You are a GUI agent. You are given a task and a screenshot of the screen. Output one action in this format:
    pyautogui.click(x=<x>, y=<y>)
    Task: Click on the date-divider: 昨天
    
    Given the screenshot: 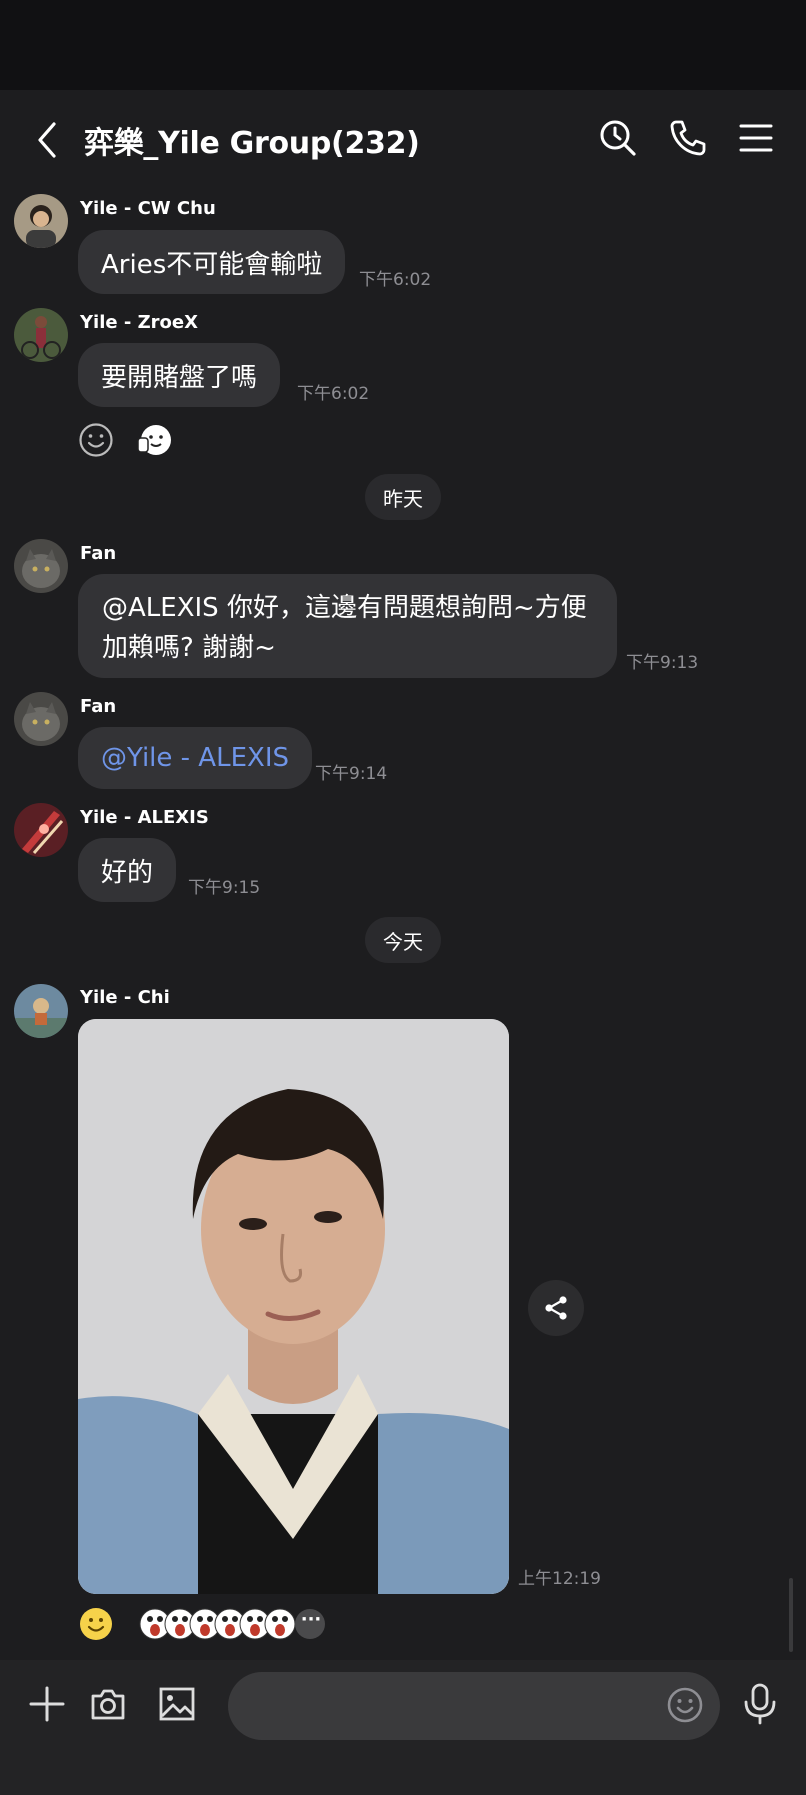 What is the action you would take?
    pyautogui.click(x=403, y=497)
    